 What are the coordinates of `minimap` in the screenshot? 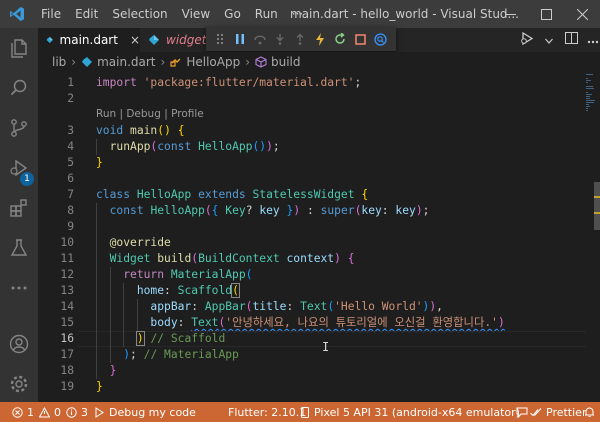 It's located at (593, 237).